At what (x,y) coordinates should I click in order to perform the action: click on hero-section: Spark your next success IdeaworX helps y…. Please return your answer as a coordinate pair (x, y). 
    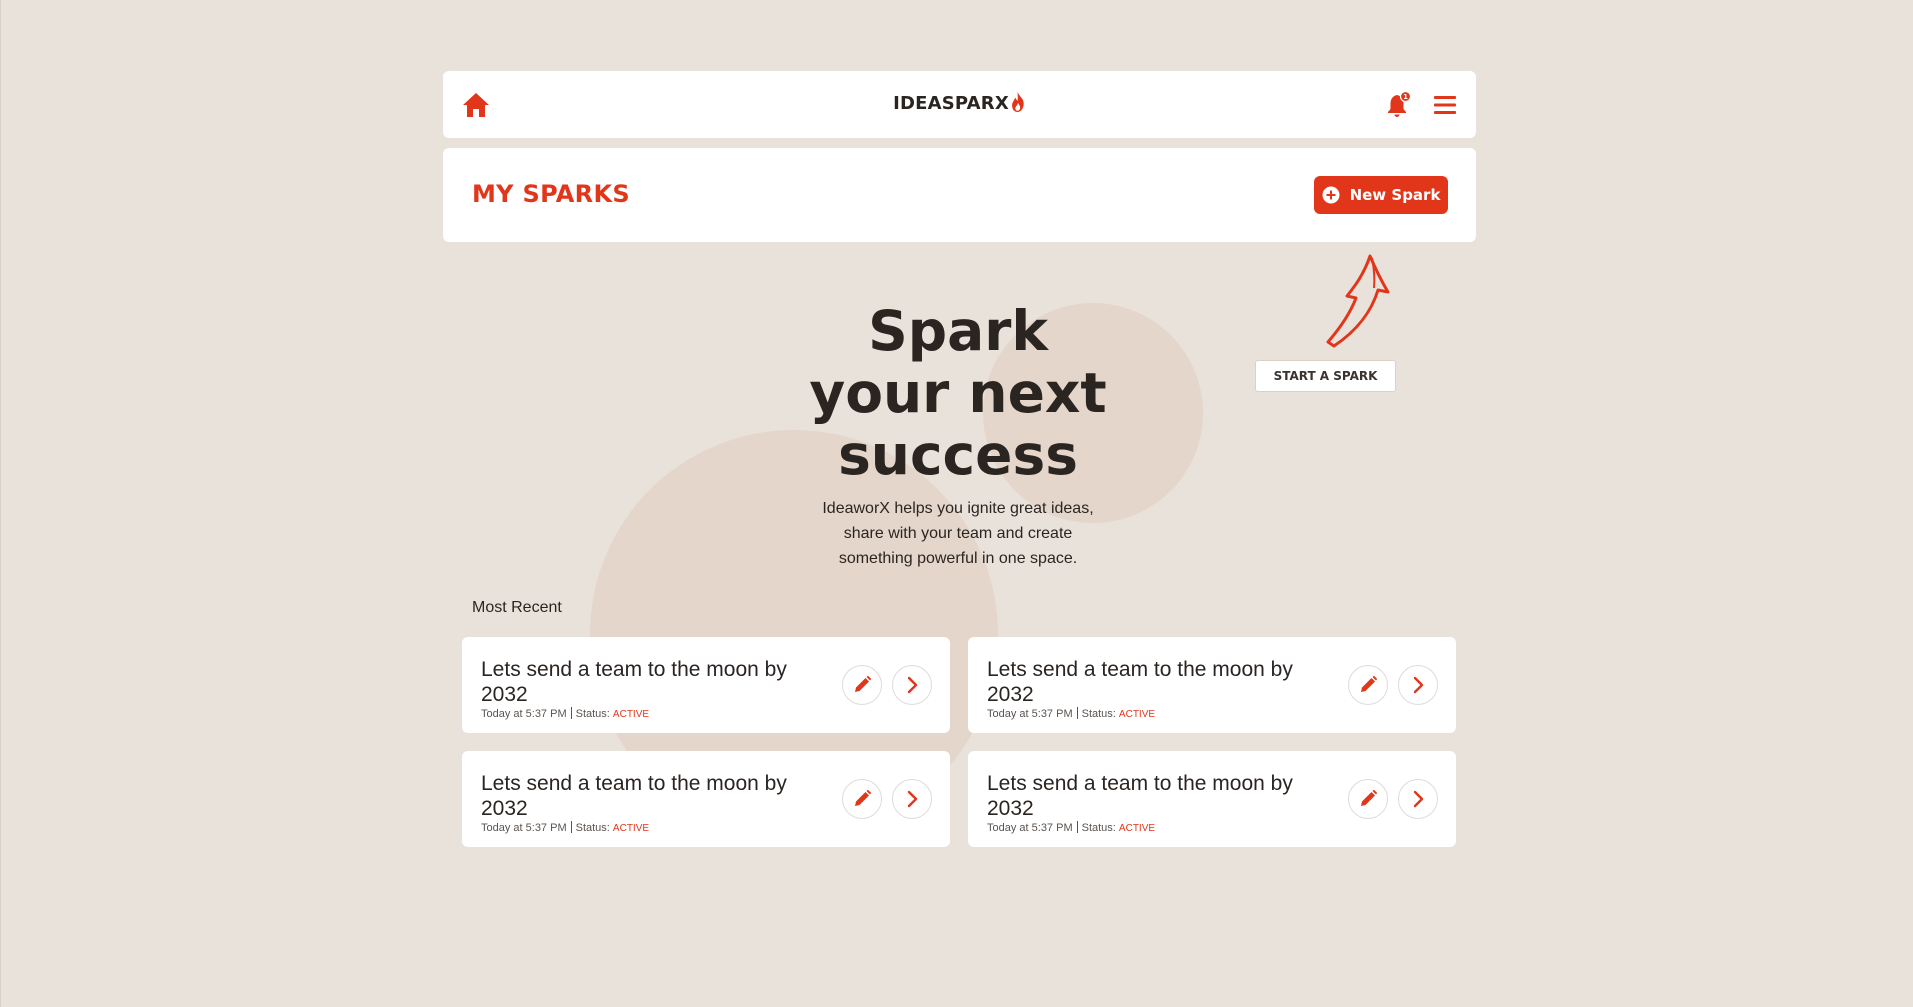
    Looking at the image, I should click on (958, 435).